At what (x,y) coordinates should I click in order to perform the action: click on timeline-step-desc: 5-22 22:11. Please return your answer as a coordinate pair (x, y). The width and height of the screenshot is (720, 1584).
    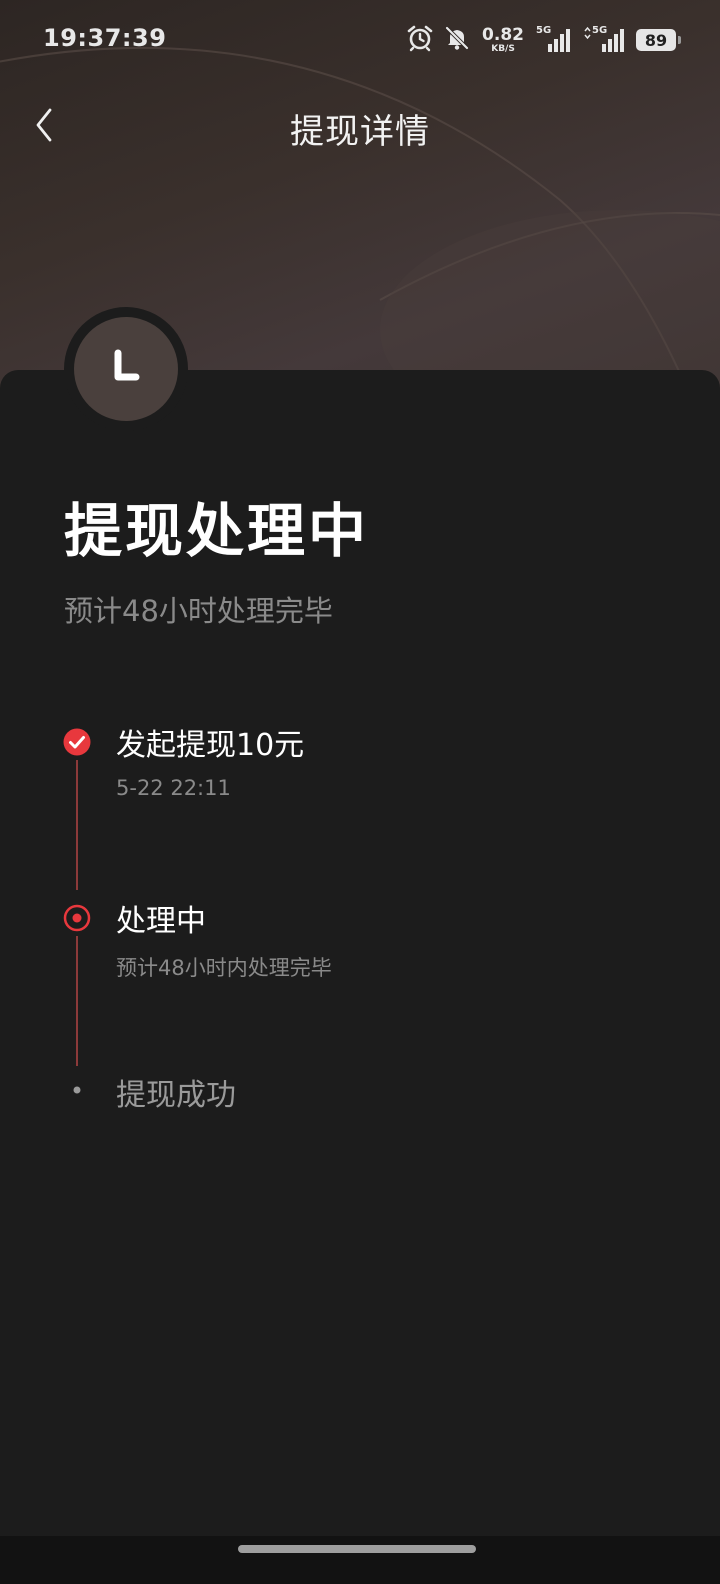
    Looking at the image, I should click on (173, 788).